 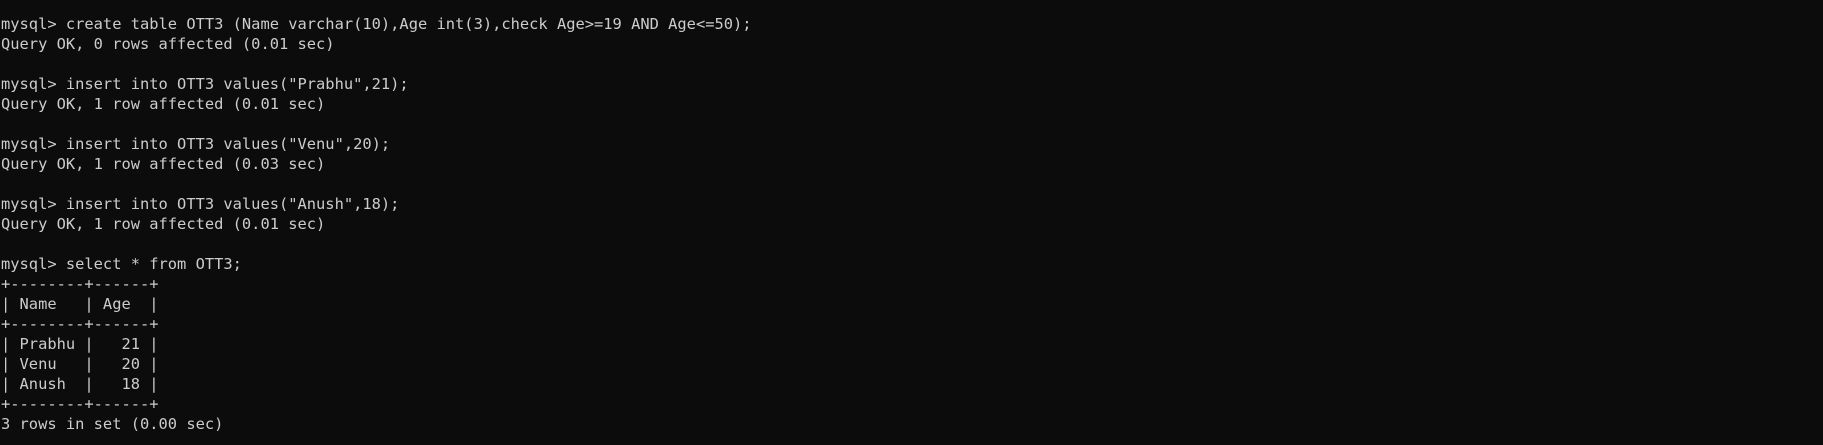 I want to click on result-table-header: | Name | Age |, so click(x=80, y=304).